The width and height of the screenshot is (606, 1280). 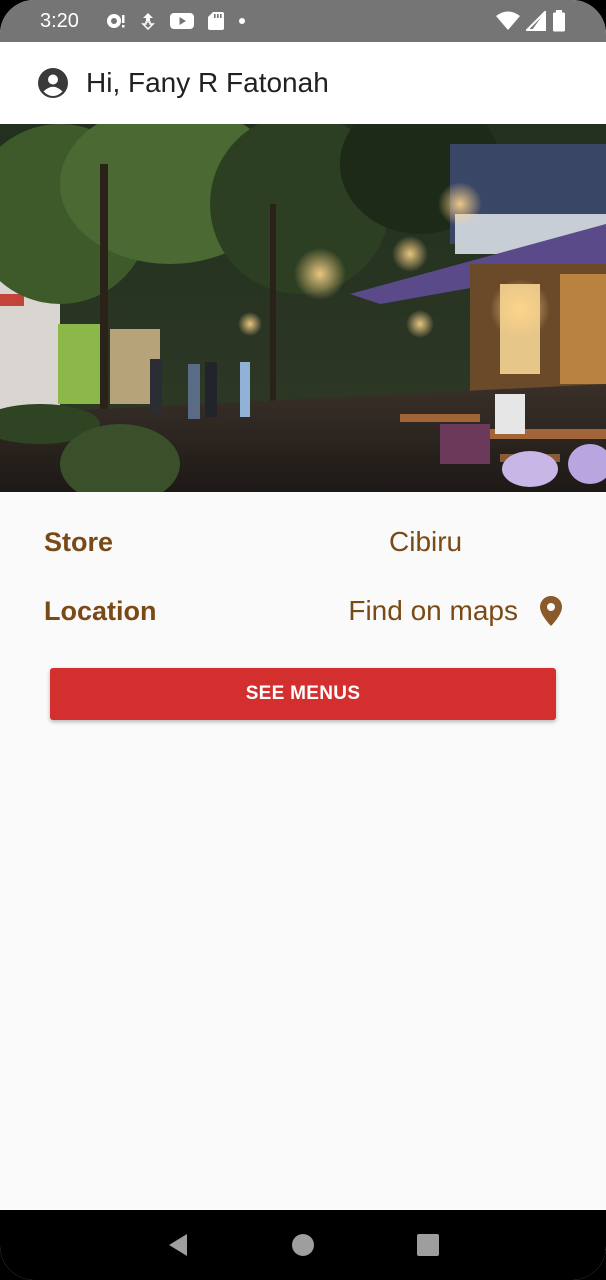 I want to click on home-icon, so click(x=303, y=1245).